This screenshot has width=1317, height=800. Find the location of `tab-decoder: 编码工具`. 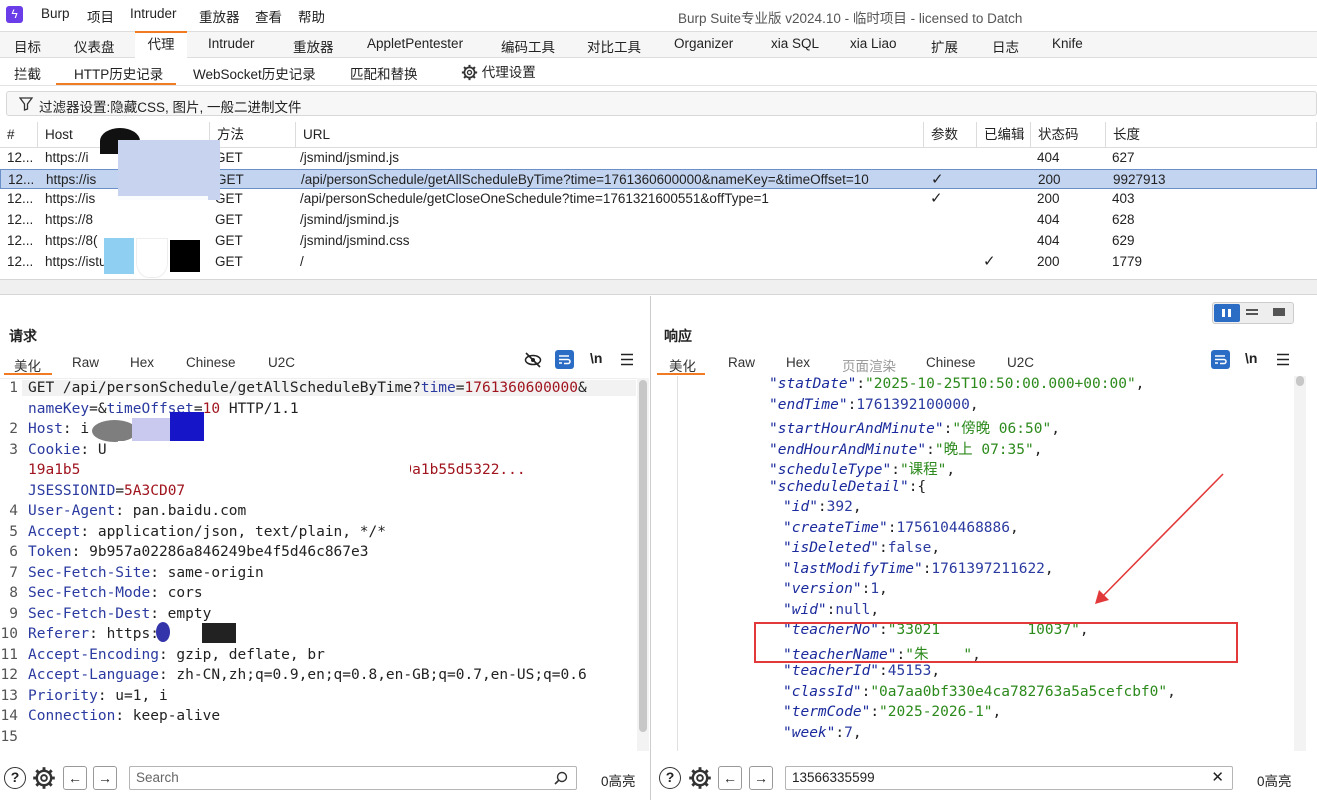

tab-decoder: 编码工具 is located at coordinates (528, 46).